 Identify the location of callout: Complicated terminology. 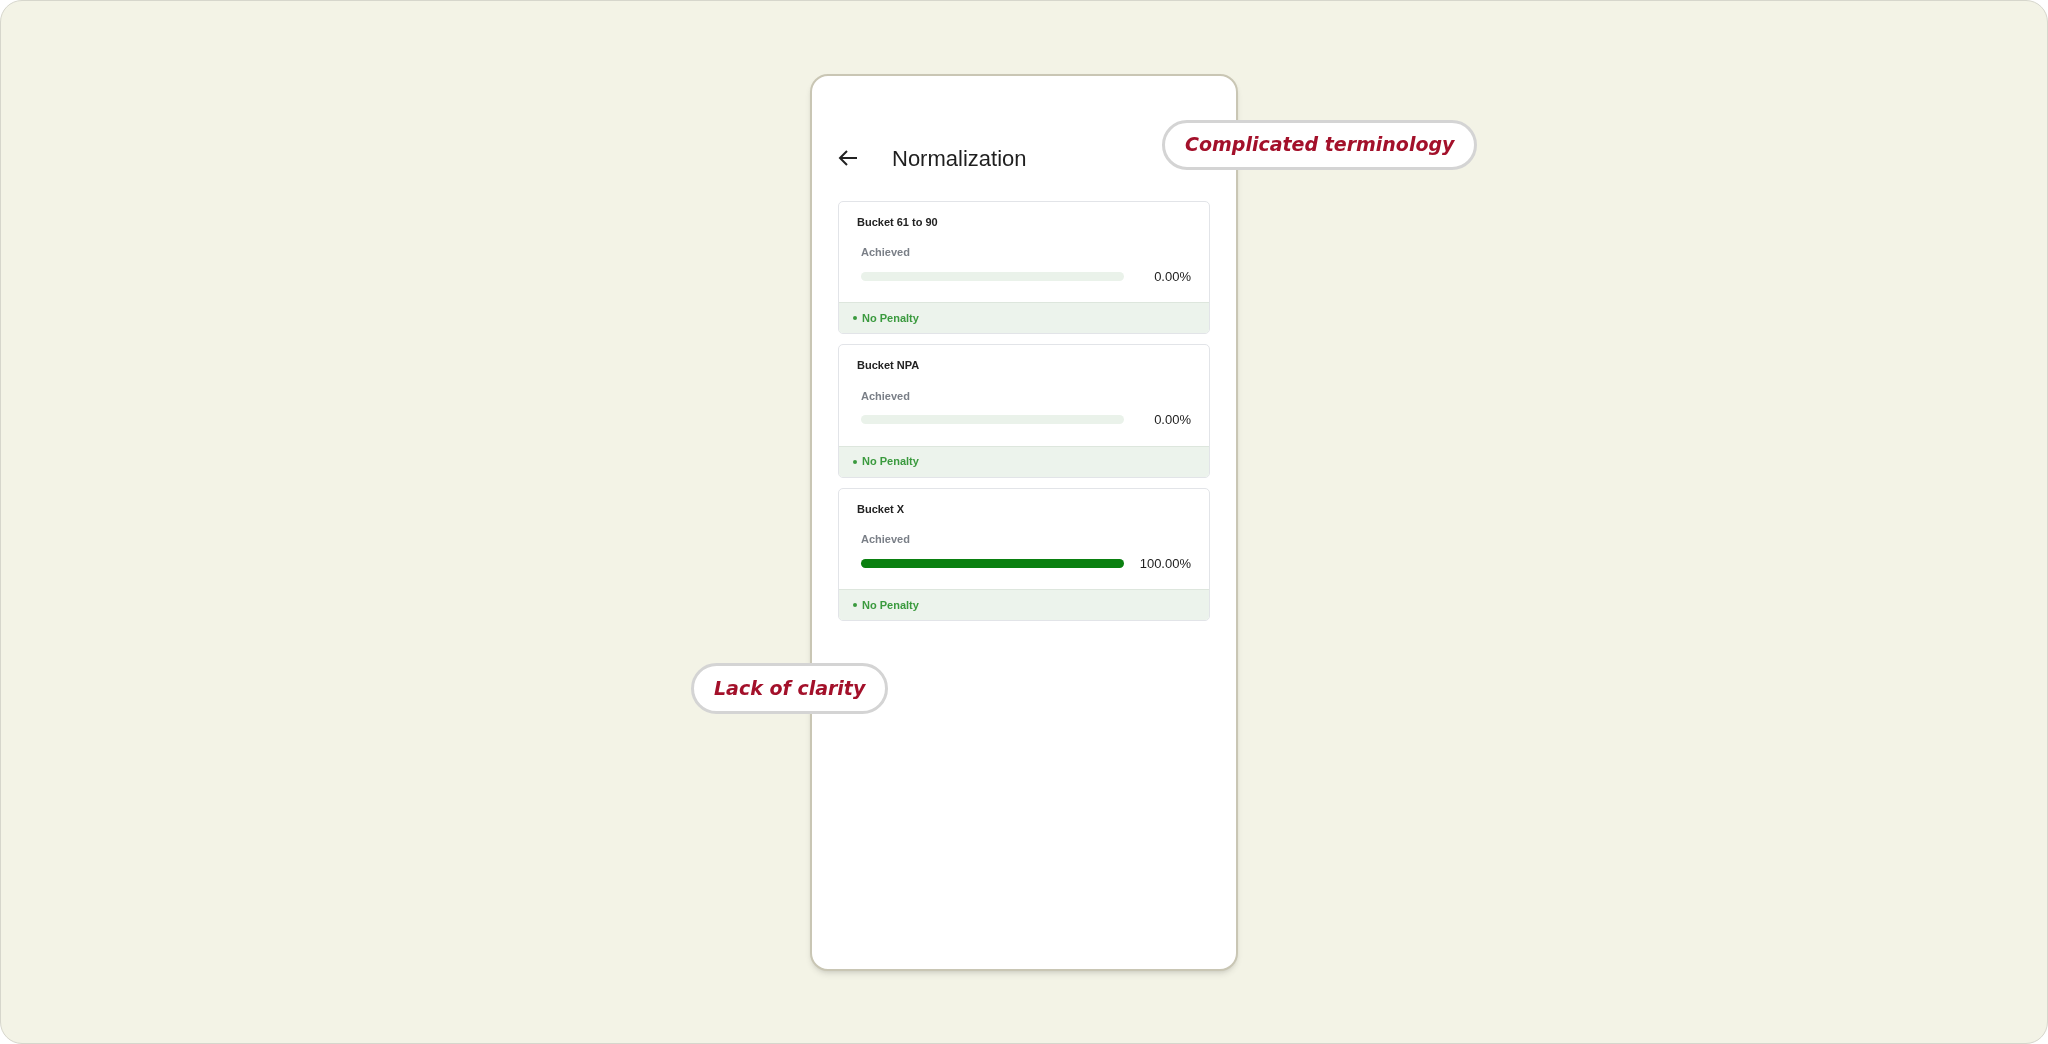
(1320, 144).